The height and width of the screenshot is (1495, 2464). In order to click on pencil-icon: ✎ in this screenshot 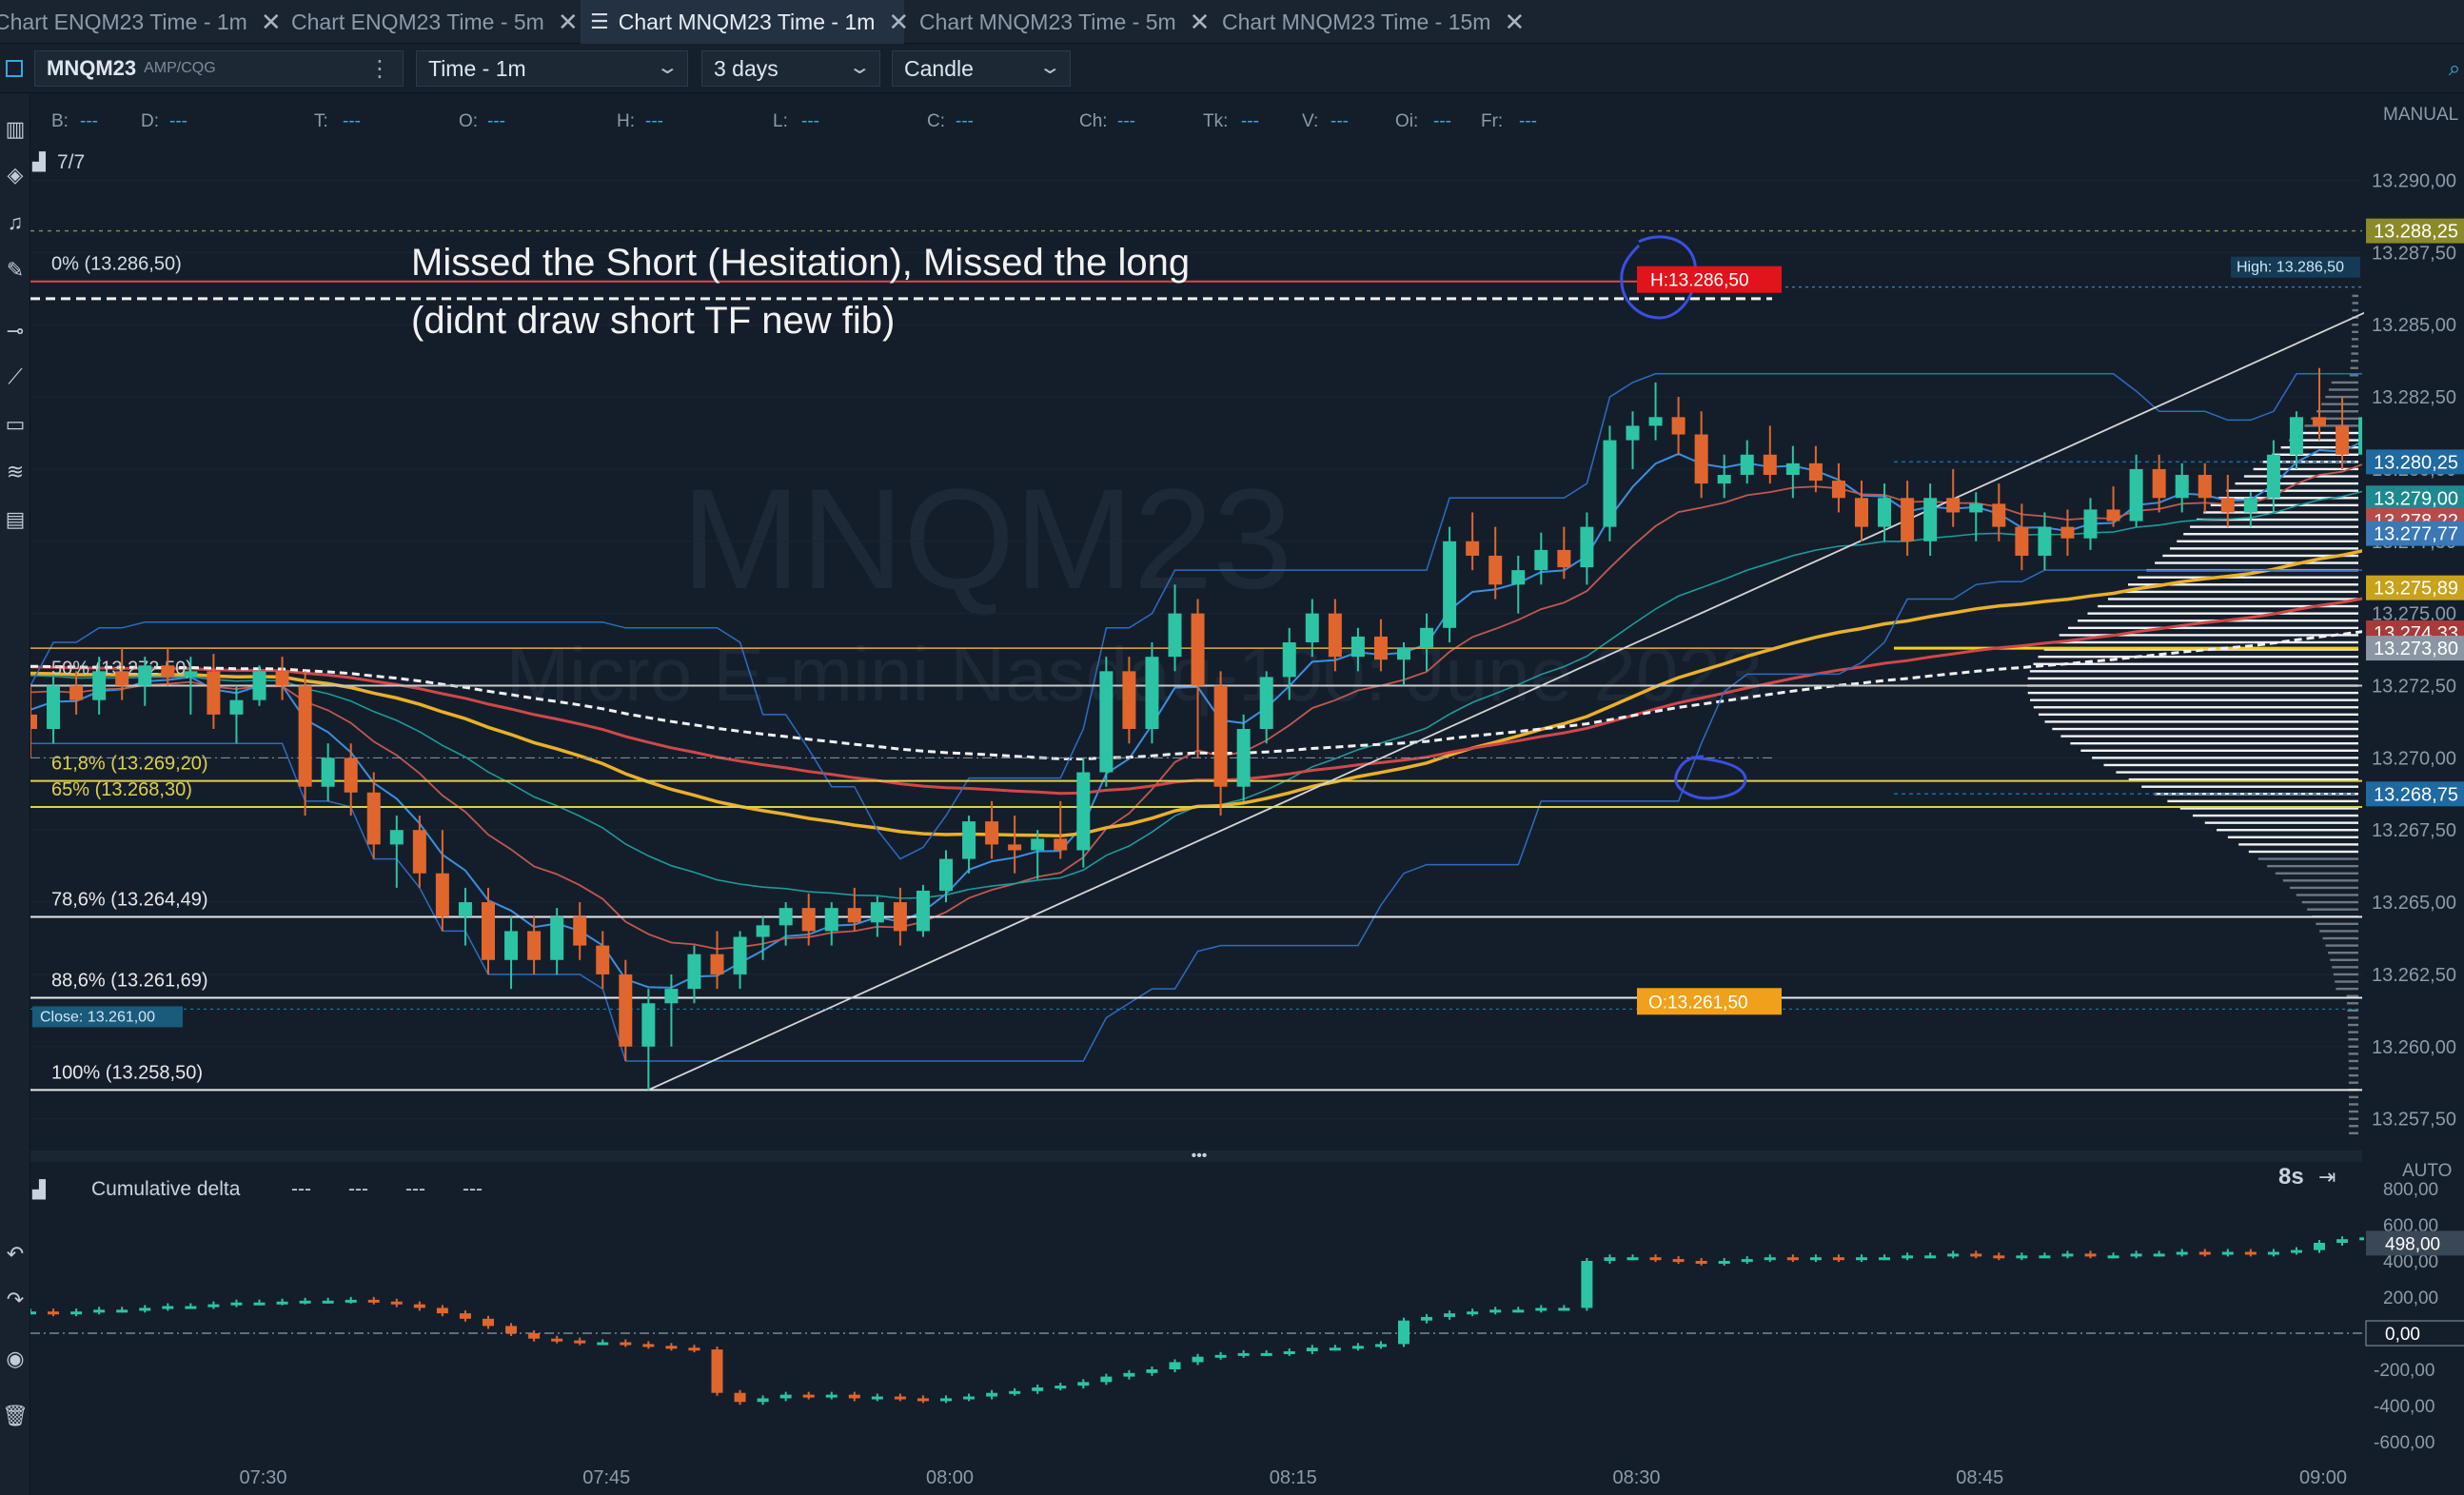, I will do `click(15, 270)`.